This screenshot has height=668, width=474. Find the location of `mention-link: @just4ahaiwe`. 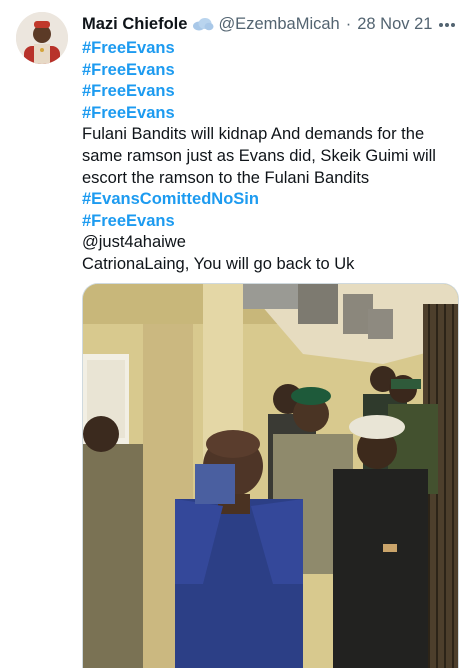

mention-link: @just4ahaiwe is located at coordinates (274, 243).